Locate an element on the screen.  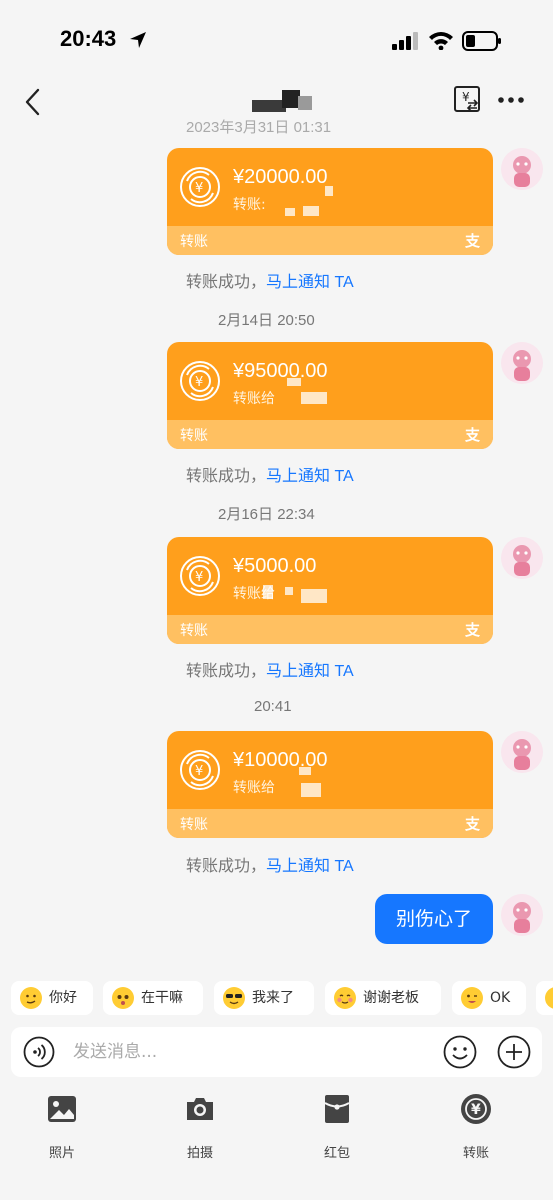
location-arrow-icon is located at coordinates (138, 40).